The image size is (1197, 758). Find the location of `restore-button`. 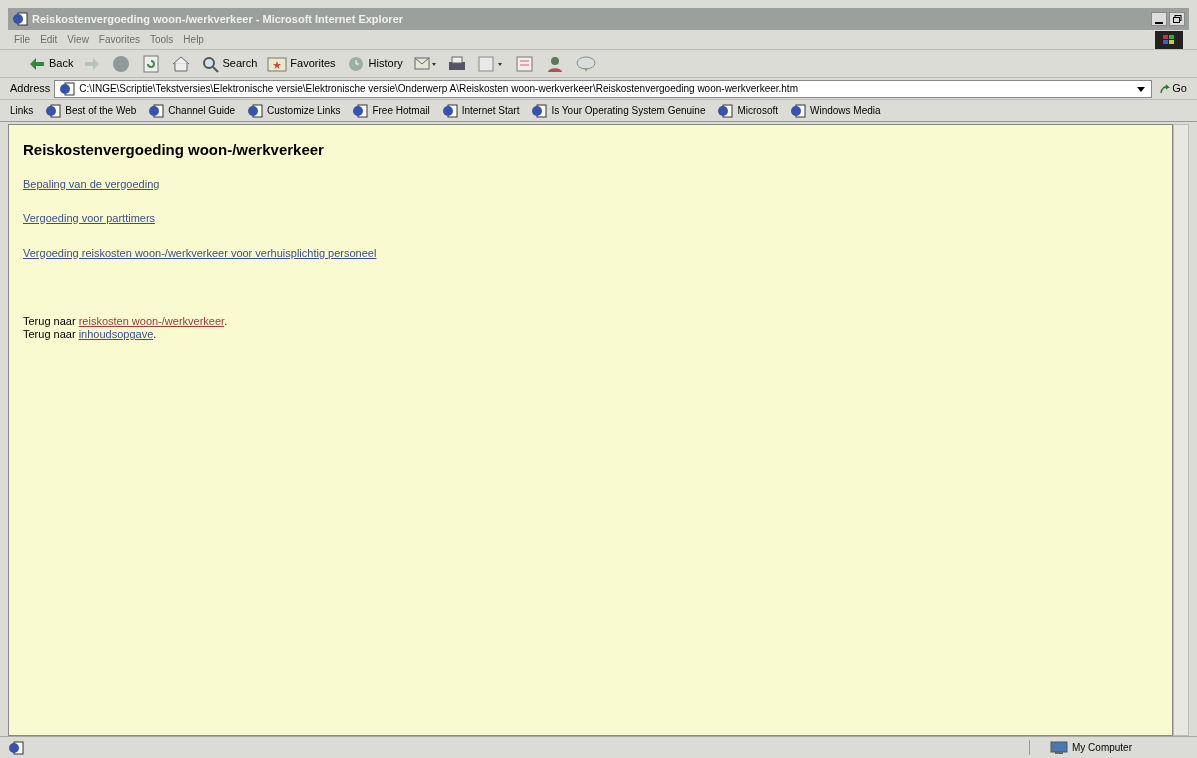

restore-button is located at coordinates (1177, 19).